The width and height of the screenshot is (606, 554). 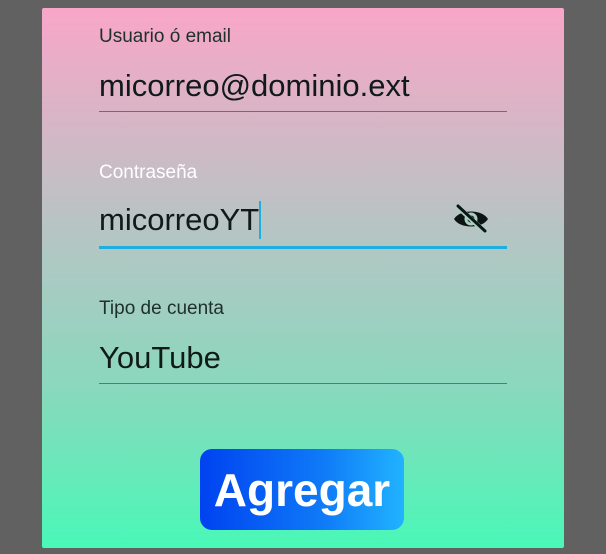 I want to click on account-type-field: YouTube, so click(x=303, y=358).